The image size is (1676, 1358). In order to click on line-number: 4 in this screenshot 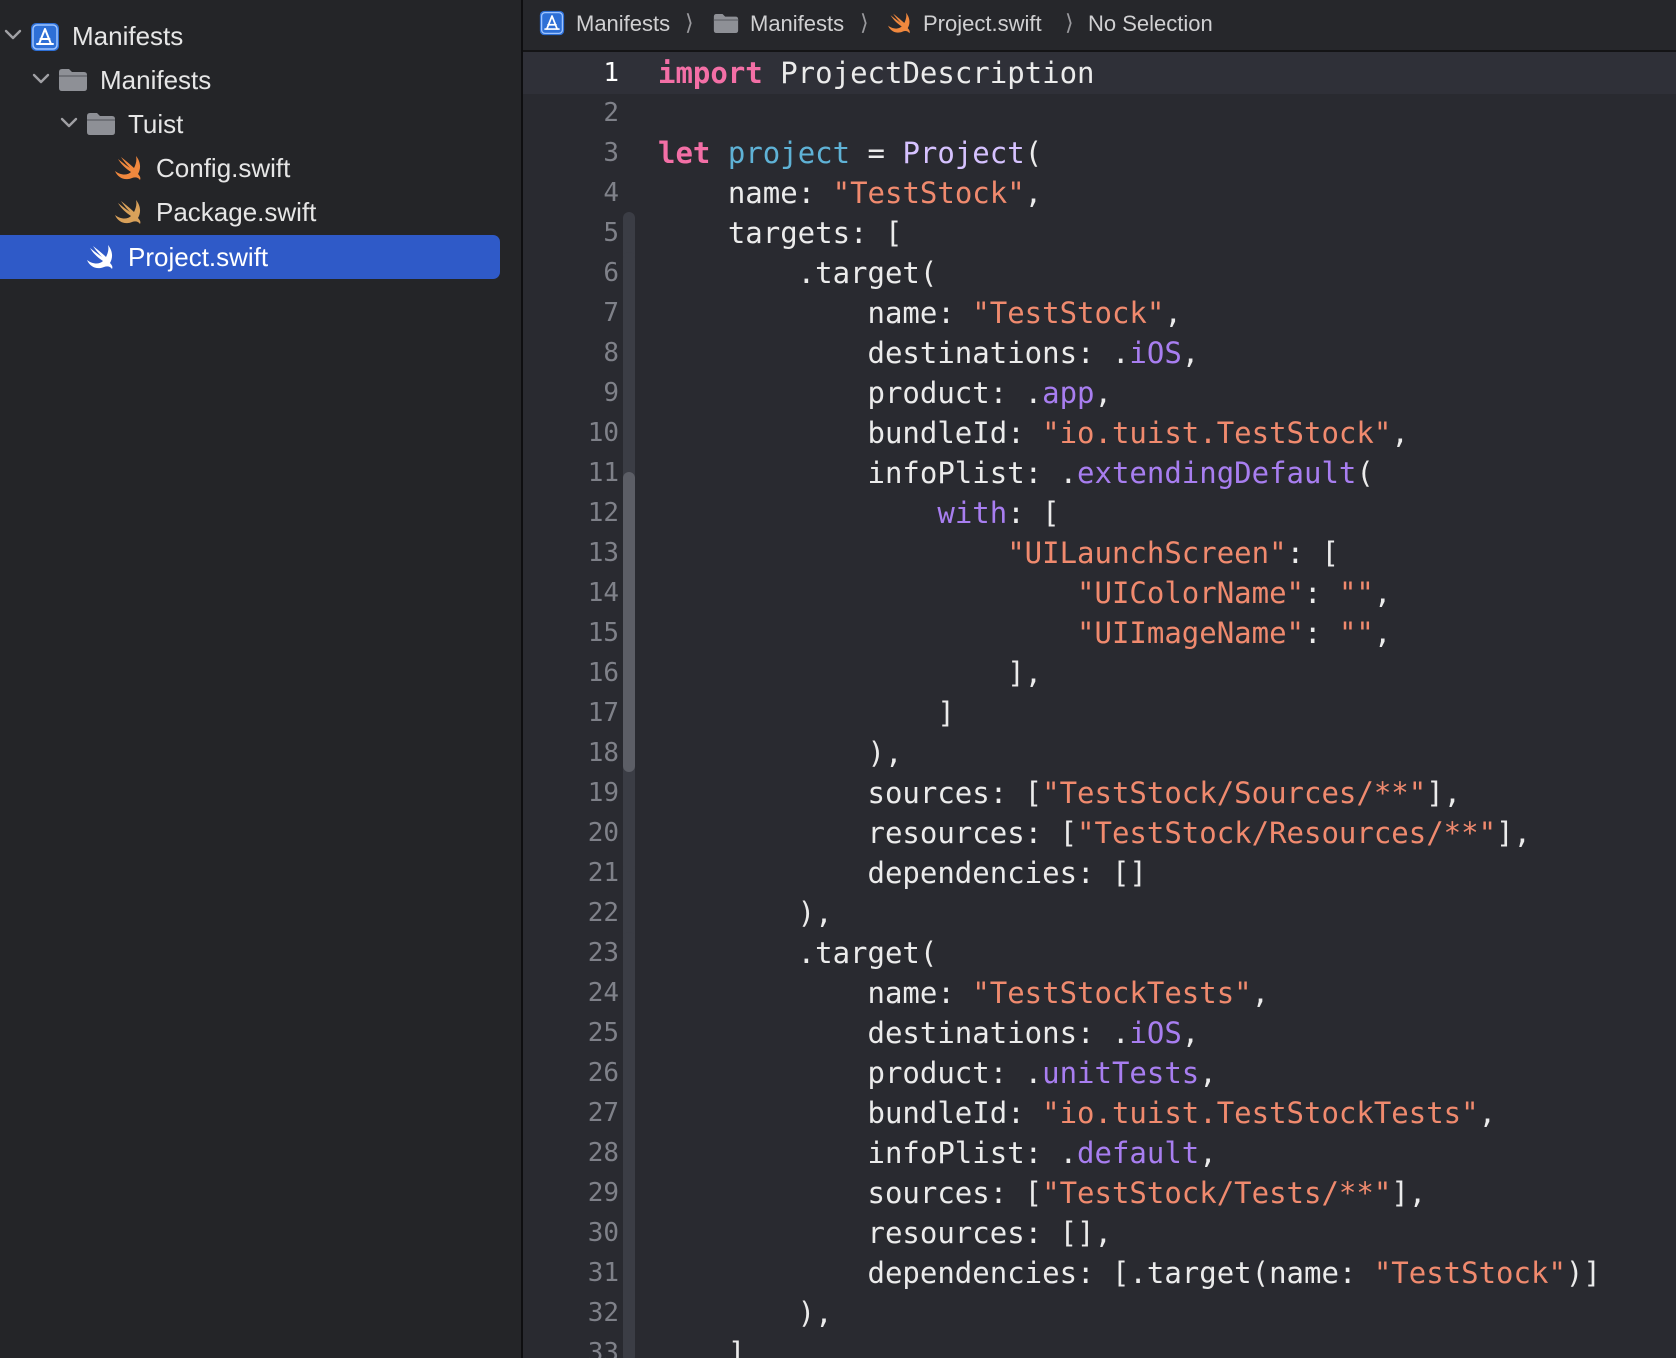, I will do `click(571, 193)`.